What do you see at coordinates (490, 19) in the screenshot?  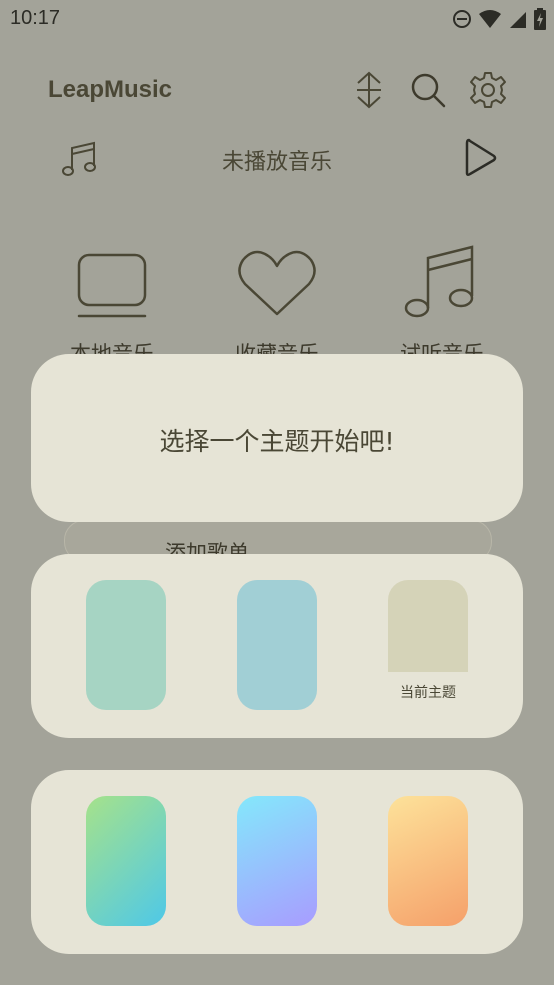 I see `wifi-icon` at bounding box center [490, 19].